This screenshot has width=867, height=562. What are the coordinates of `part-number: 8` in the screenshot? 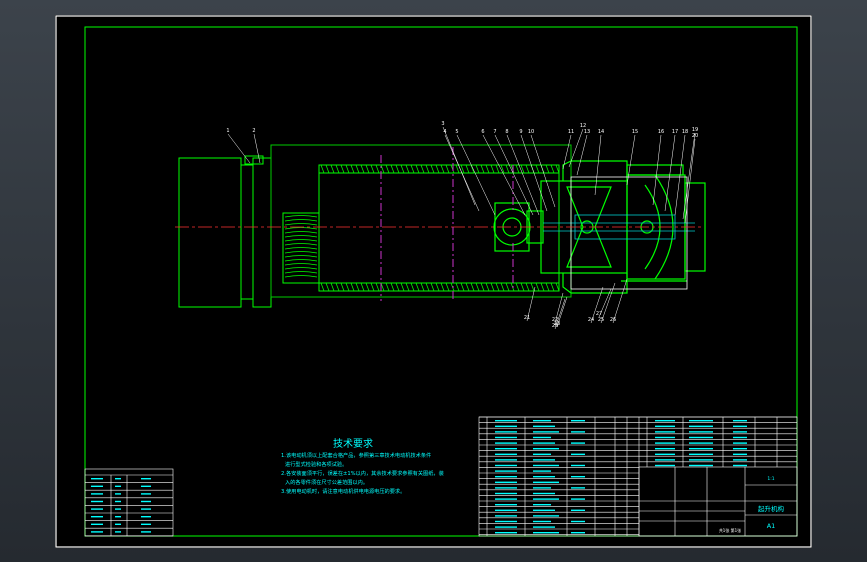 It's located at (506, 132).